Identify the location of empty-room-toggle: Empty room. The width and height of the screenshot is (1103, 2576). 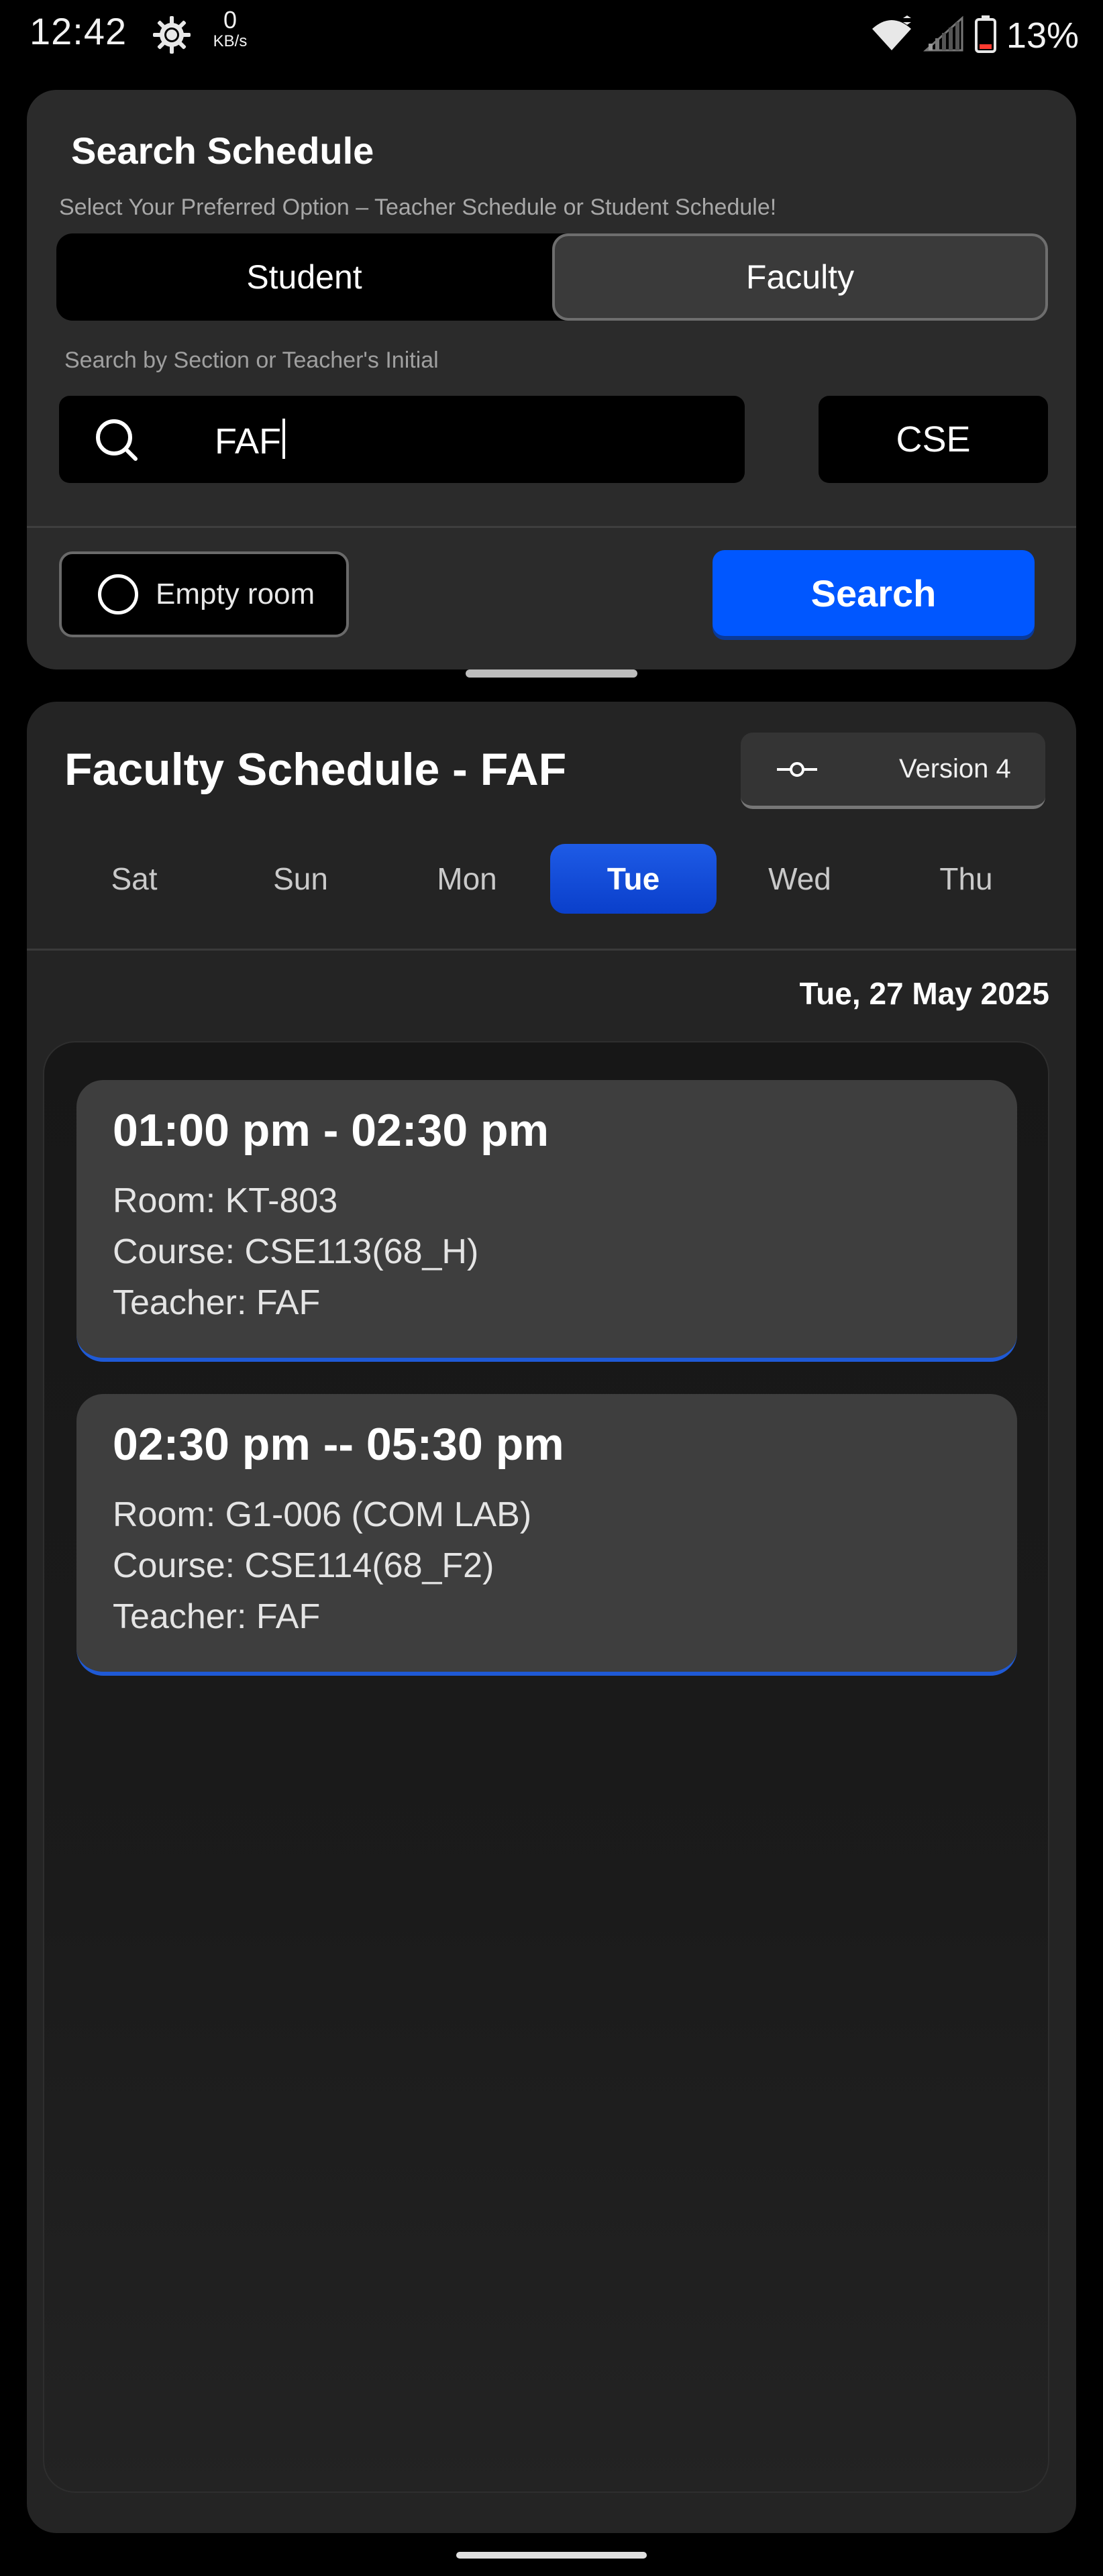
(204, 594).